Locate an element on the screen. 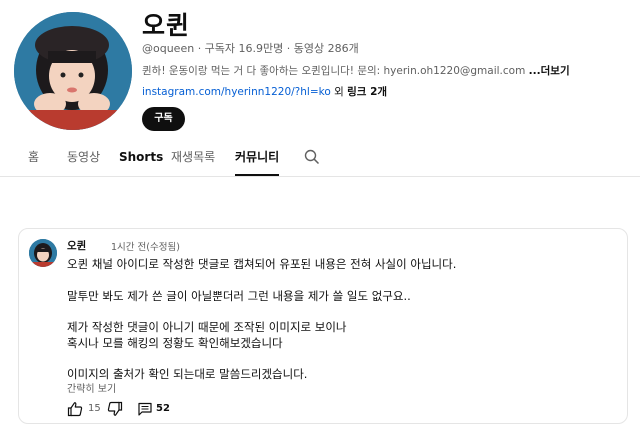  comment-icon is located at coordinates (145, 409).